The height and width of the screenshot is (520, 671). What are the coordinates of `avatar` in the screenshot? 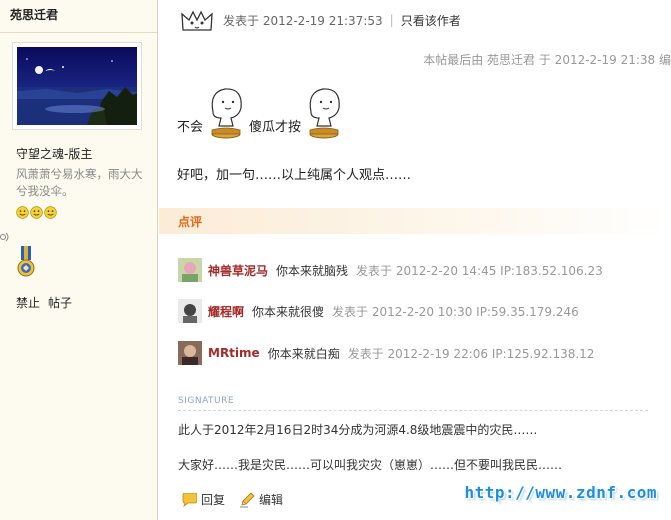 It's located at (77, 86).